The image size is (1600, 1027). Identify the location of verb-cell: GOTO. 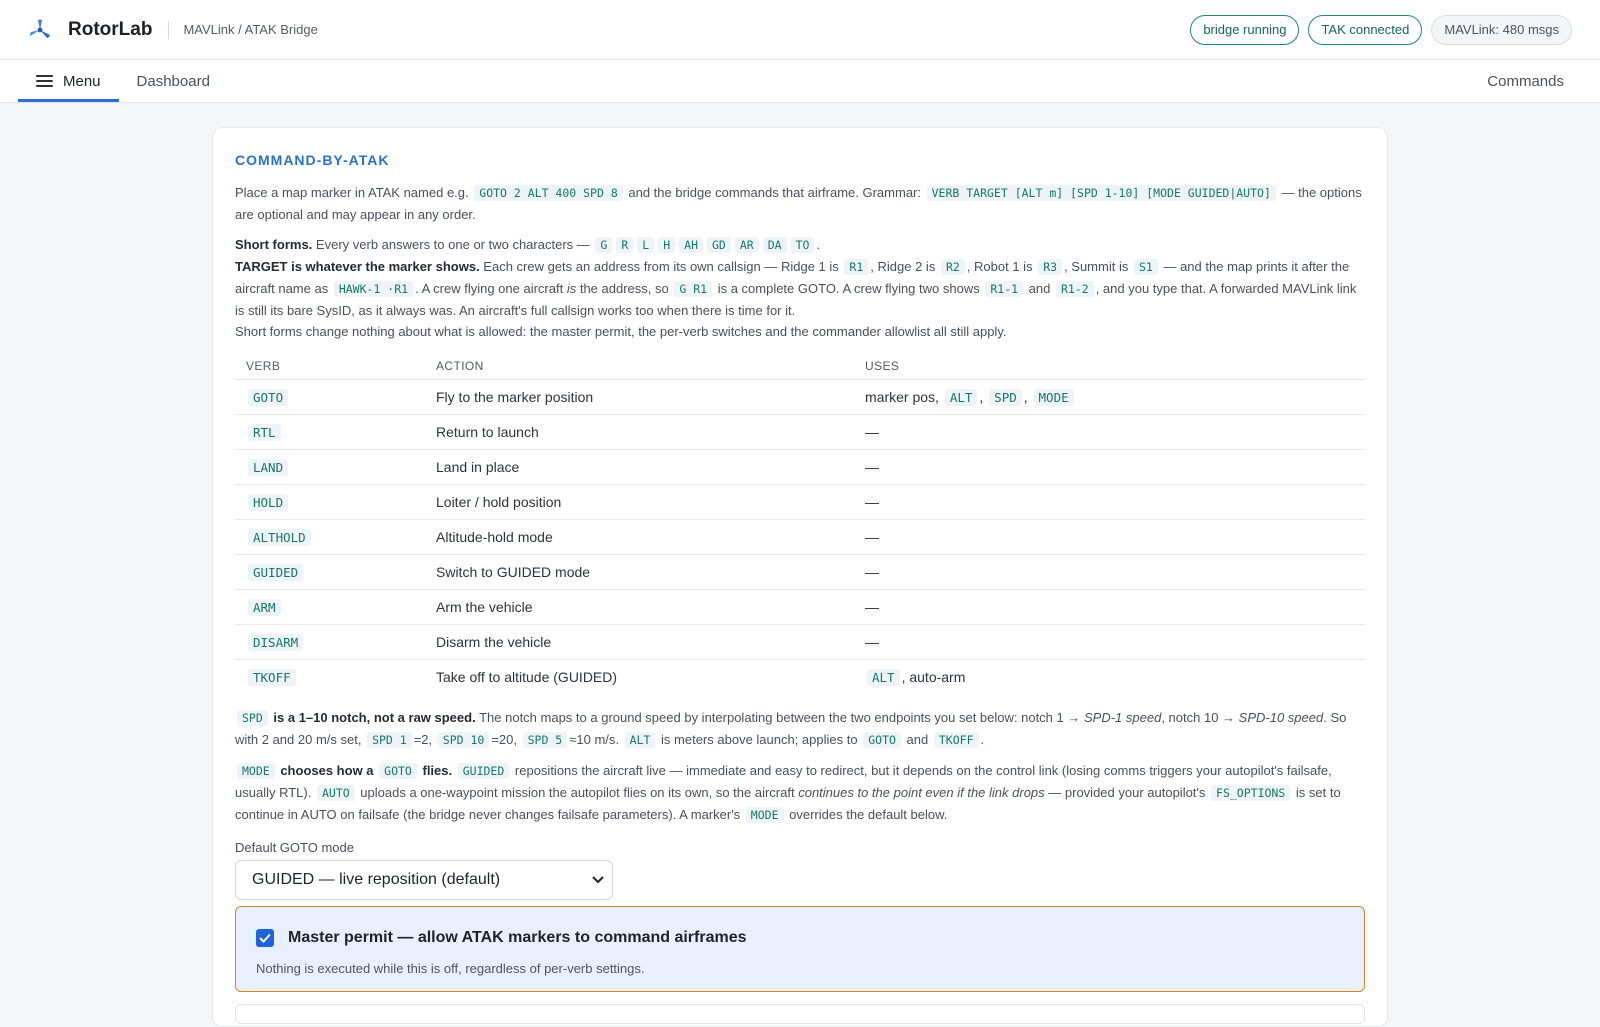
(330, 397).